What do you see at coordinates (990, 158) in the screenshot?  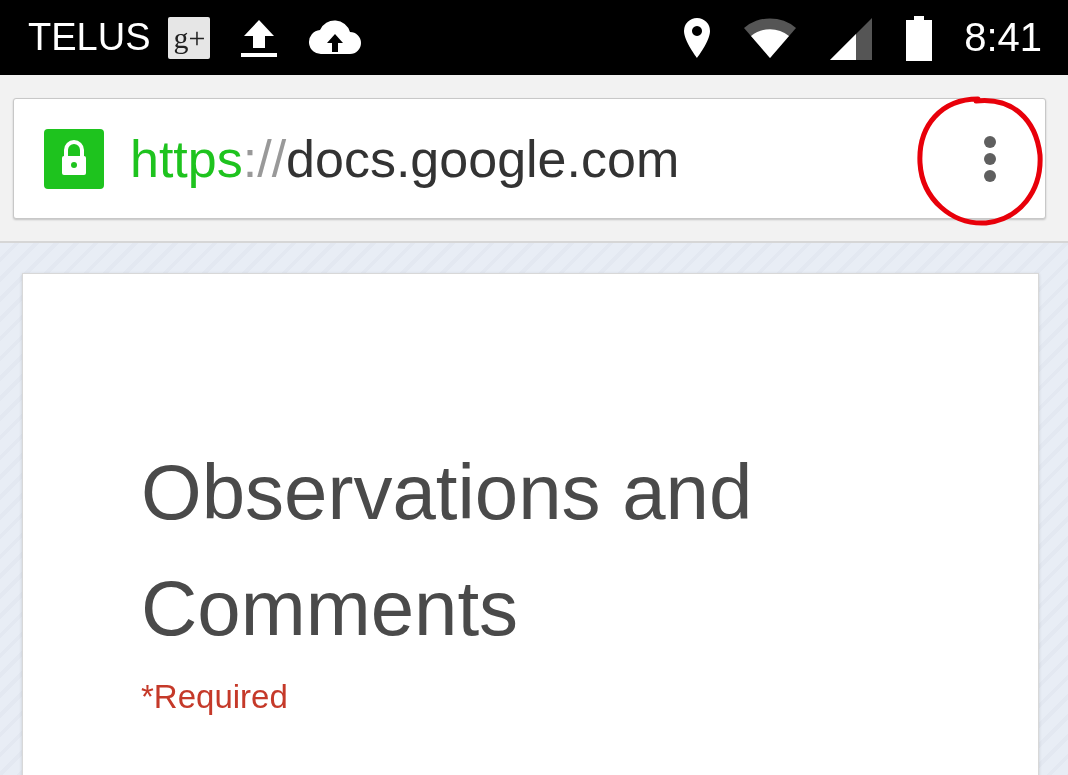 I see `vertical-dots-icon` at bounding box center [990, 158].